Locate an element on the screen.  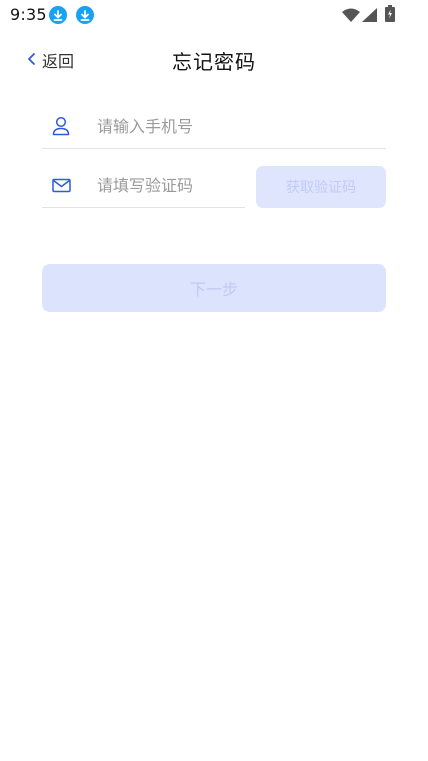
phone-field is located at coordinates (214, 126).